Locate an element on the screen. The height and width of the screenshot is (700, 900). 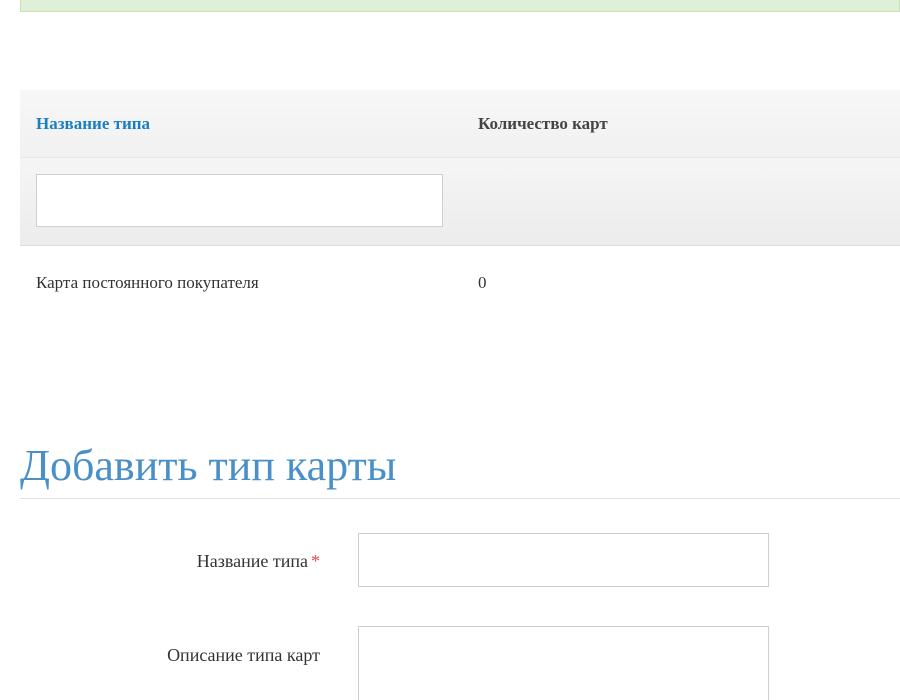
description-textarea is located at coordinates (563, 663).